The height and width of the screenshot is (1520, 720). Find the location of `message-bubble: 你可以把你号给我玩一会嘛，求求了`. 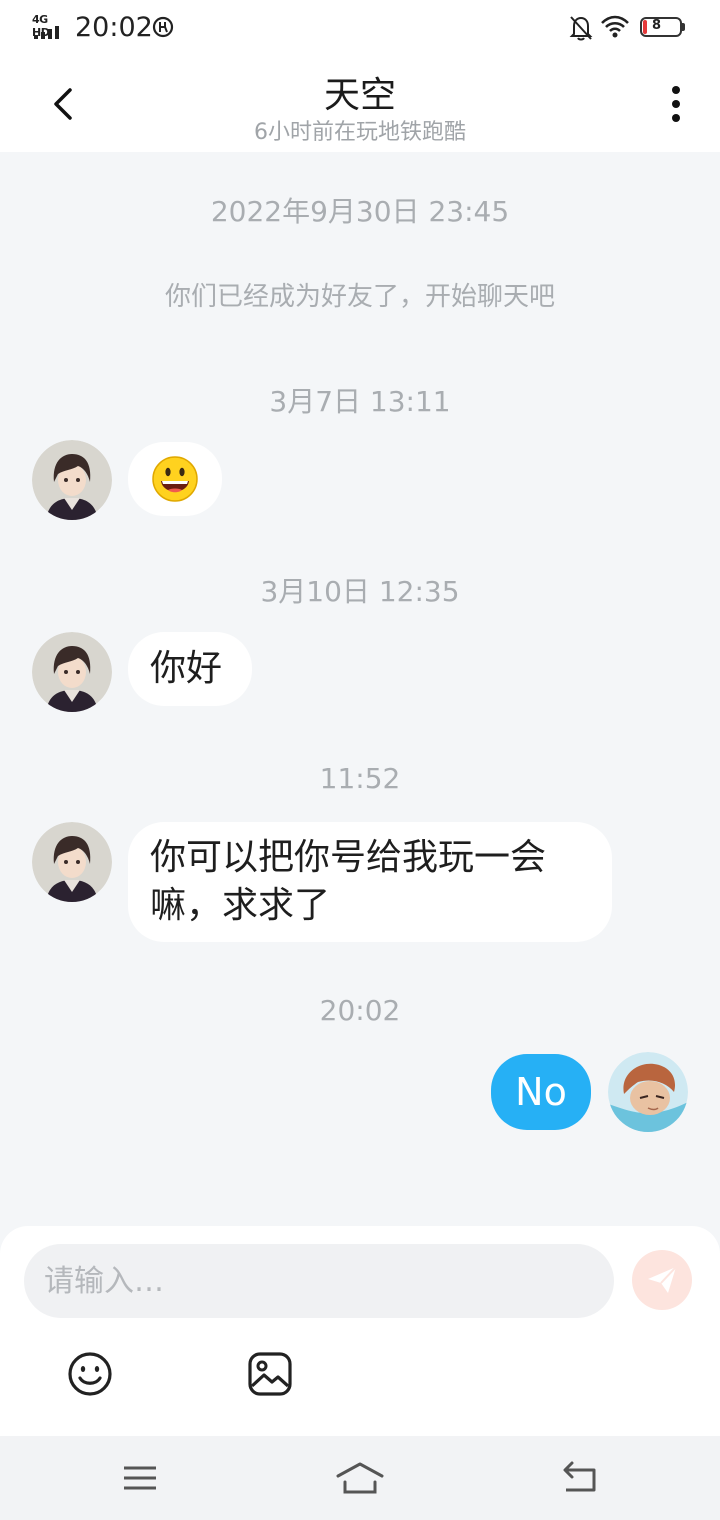

message-bubble: 你可以把你号给我玩一会嘛，求求了 is located at coordinates (370, 882).